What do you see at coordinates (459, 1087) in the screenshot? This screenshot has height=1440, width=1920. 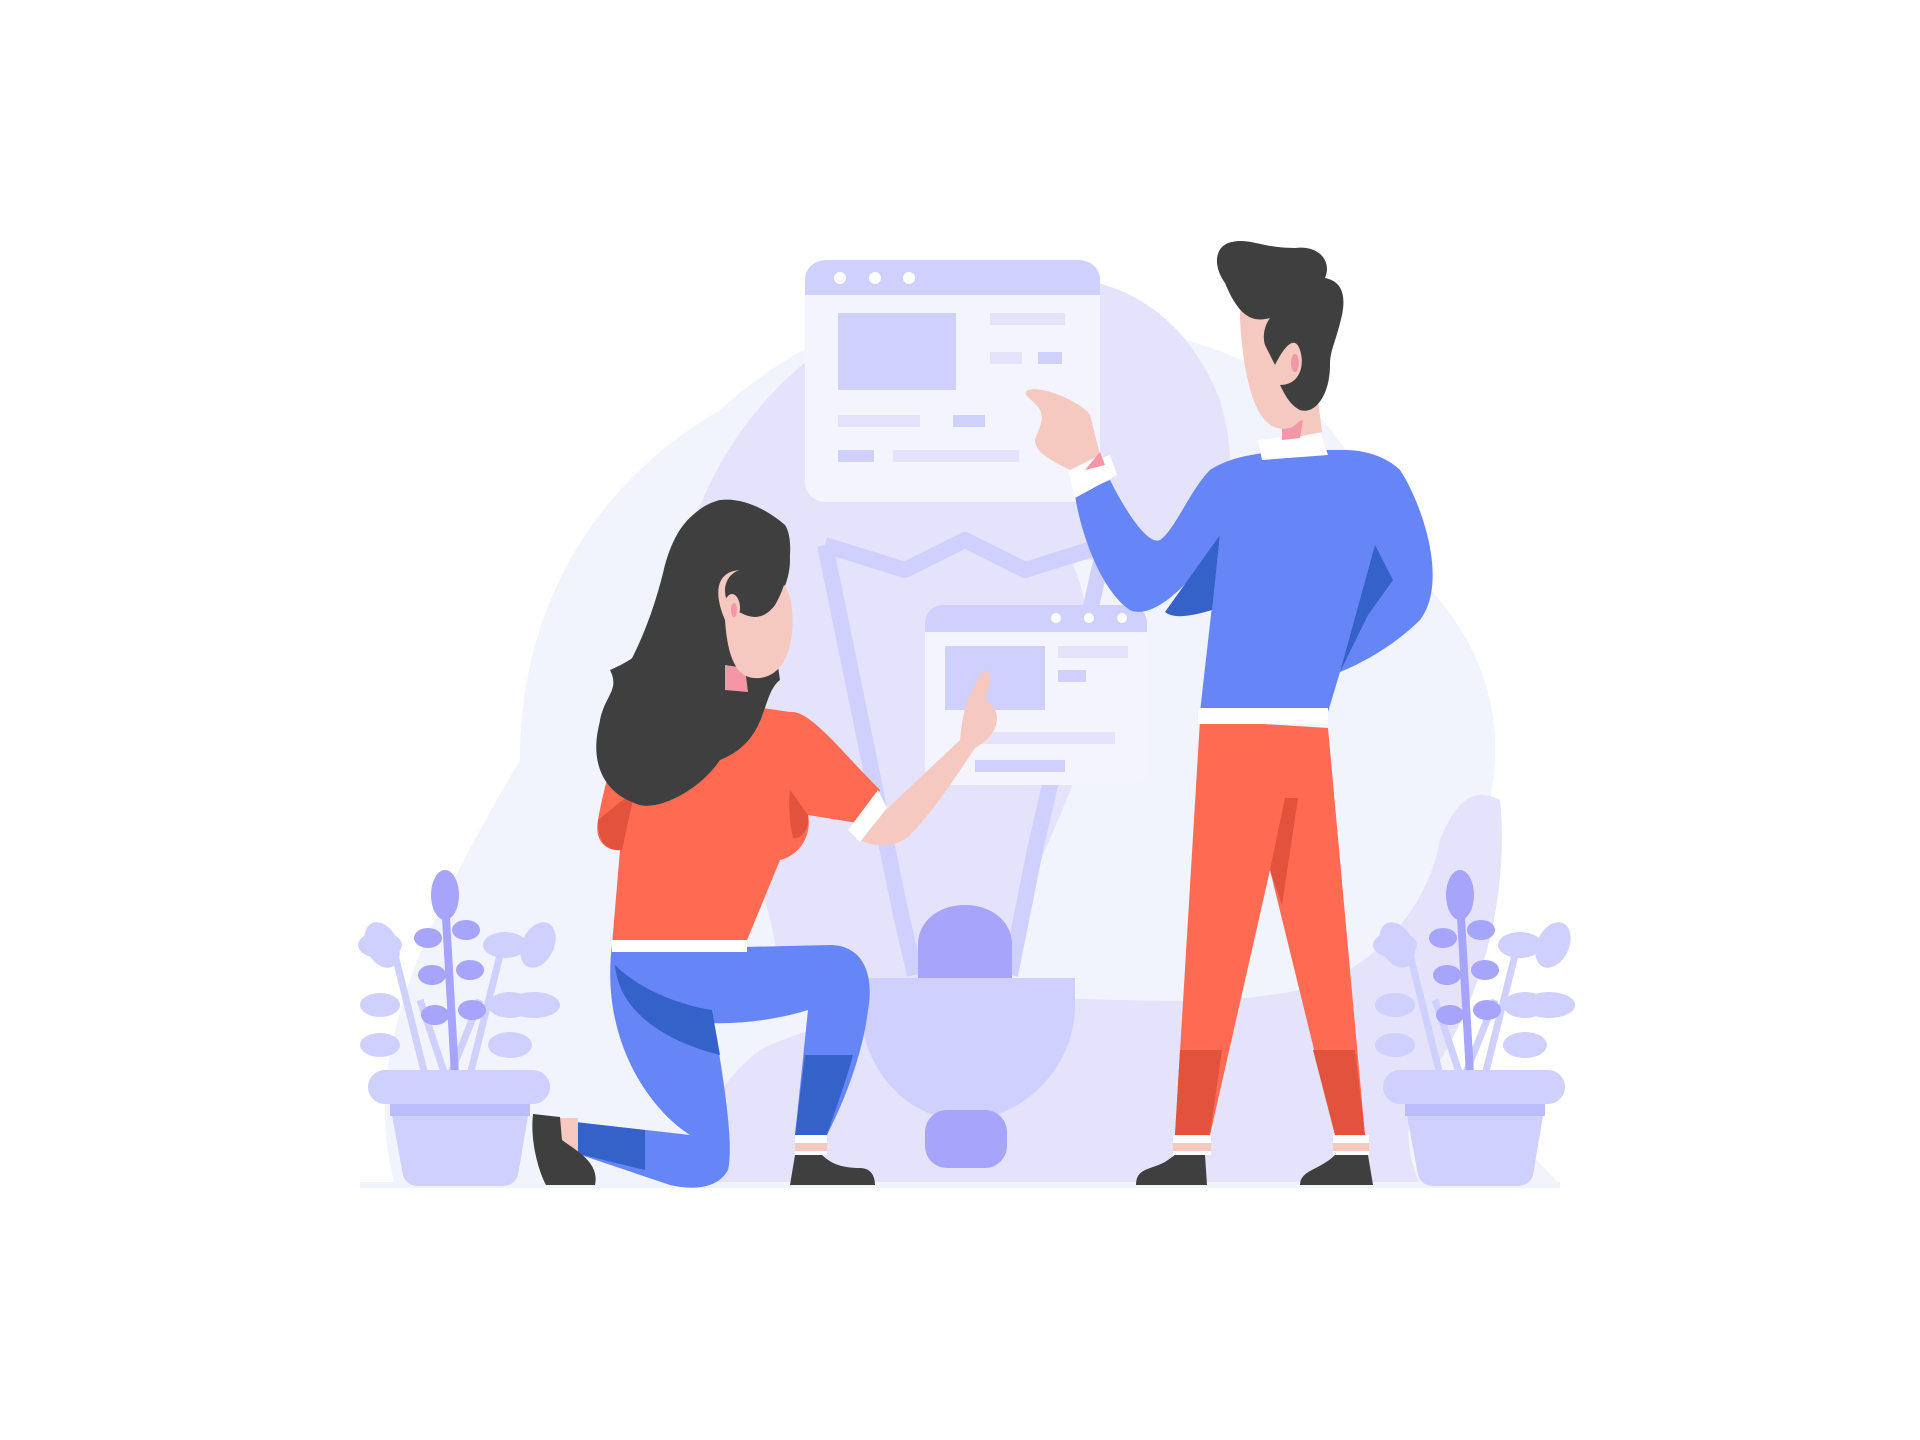 I see `plant-left-pot-rim` at bounding box center [459, 1087].